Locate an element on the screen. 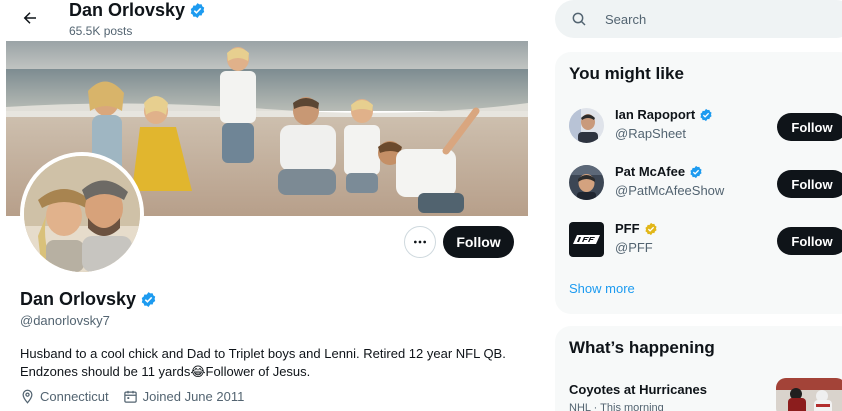  account-name-text: Pat McAfee is located at coordinates (650, 171).